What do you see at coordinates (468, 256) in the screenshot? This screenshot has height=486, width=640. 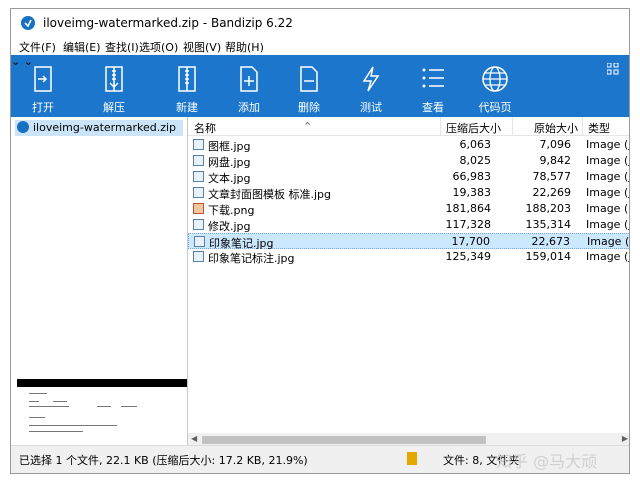 I see `file-compressed-size: 125,349` at bounding box center [468, 256].